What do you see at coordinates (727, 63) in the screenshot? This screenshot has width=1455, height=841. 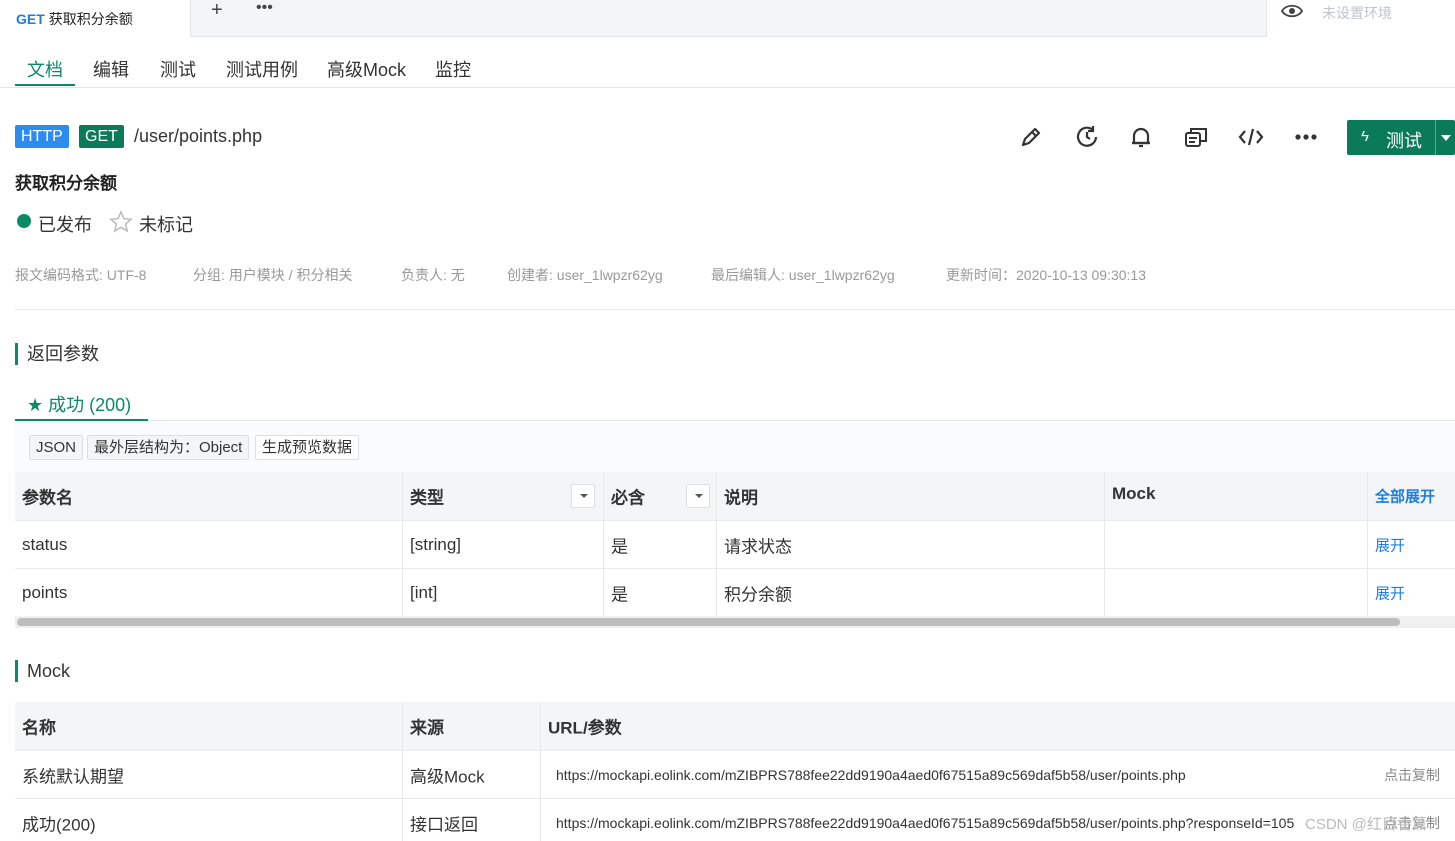 I see `document-nav: 文档 编辑 测试 测试用例 高级Mock 监控` at bounding box center [727, 63].